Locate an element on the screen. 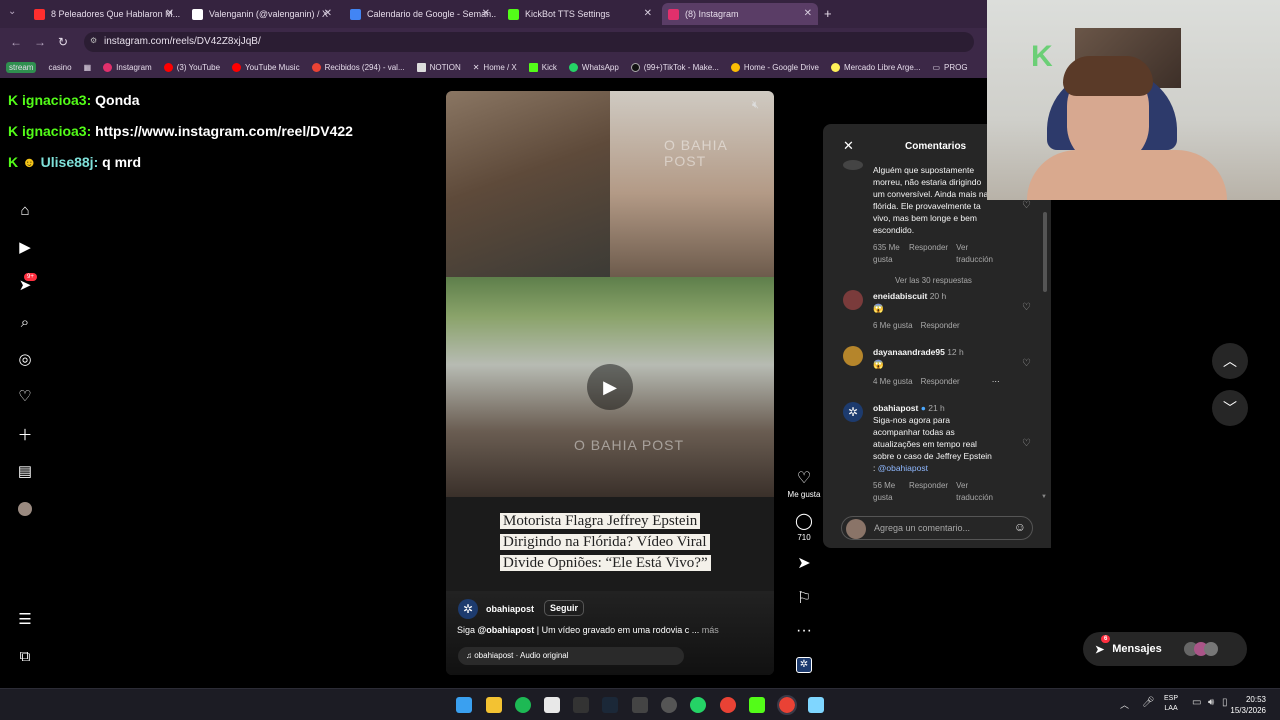 The width and height of the screenshot is (1280, 720). tab-search-icon: ⌄ is located at coordinates (12, 11).